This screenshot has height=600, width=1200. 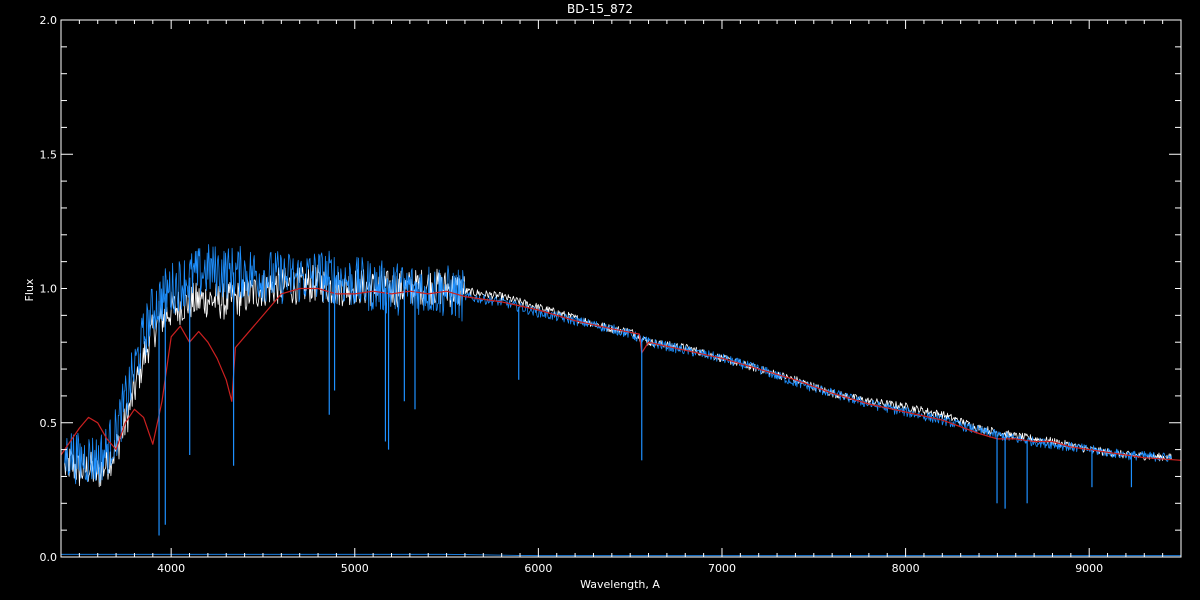 I want to click on y-tick-label: 1.5, so click(x=49, y=154).